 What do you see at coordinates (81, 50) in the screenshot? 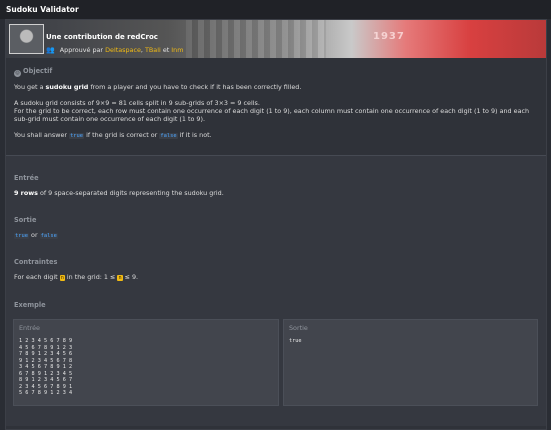
I see `approved-prefix: Approuvé par` at bounding box center [81, 50].